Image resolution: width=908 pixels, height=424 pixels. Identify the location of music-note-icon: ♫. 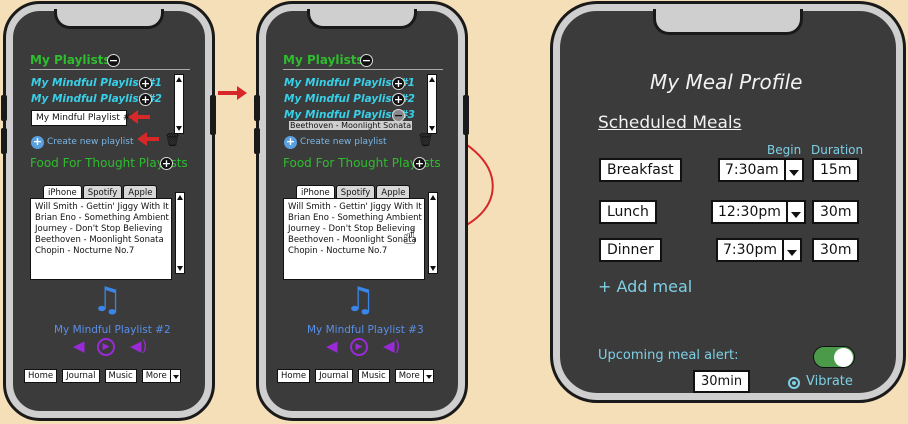
(360, 300).